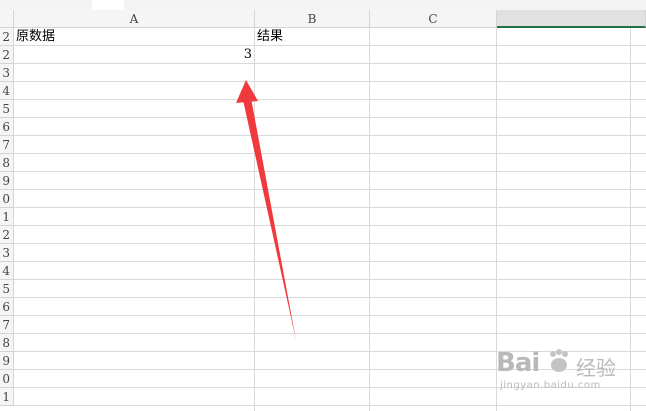 This screenshot has height=411, width=646. I want to click on row-header-1: 2, so click(7, 37).